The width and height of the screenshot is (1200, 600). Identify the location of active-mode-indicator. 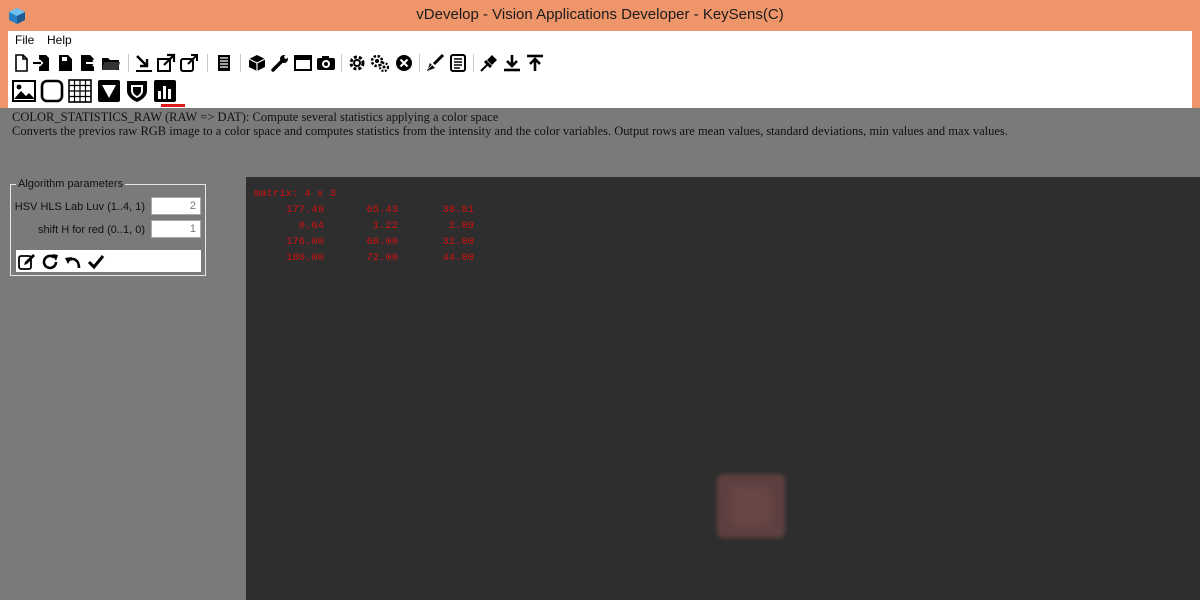
(173, 105).